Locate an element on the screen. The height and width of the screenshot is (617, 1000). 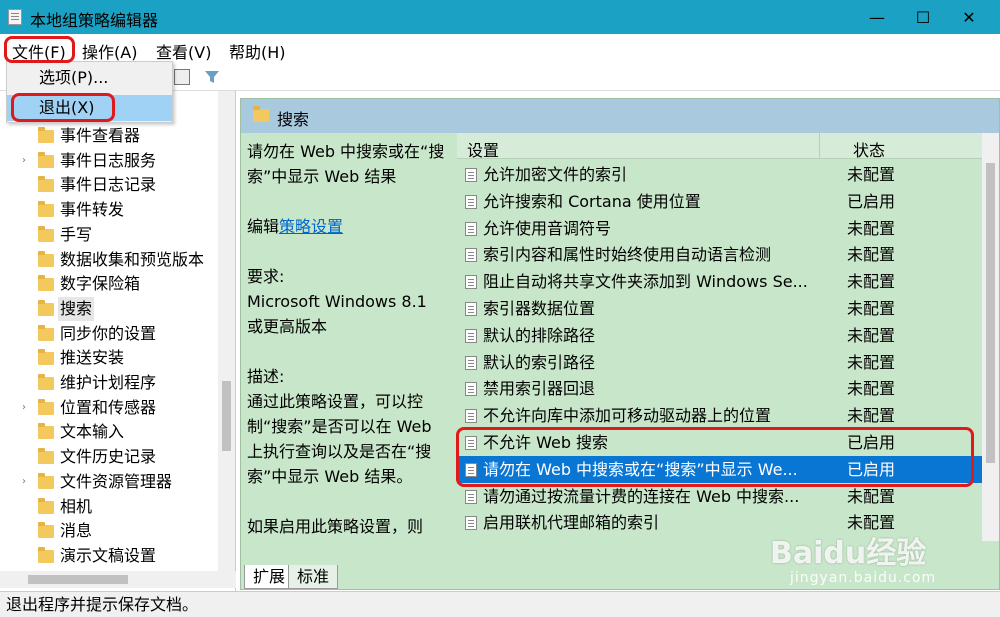
tree-item: 事件日志记录 is located at coordinates (109, 185).